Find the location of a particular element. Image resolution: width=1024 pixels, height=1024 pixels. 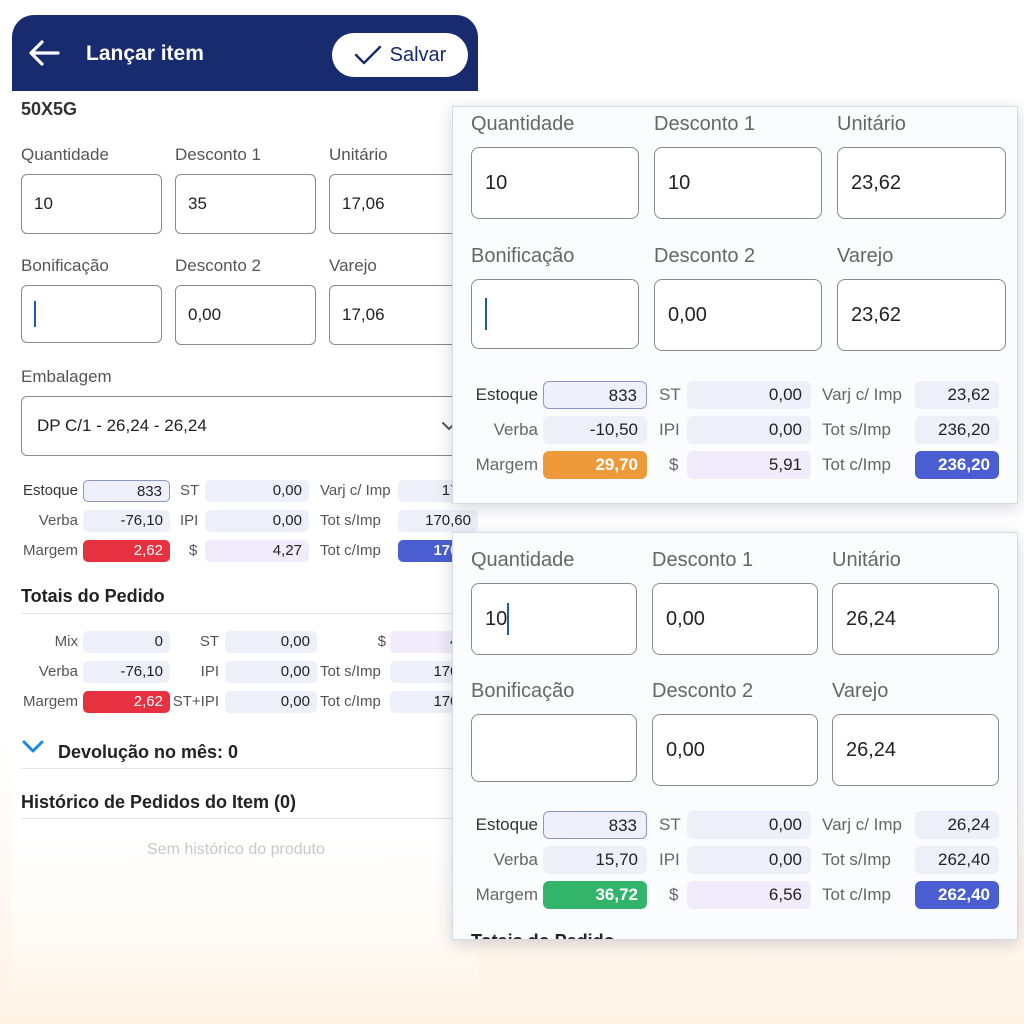

product-code: 50X5G is located at coordinates (49, 109).